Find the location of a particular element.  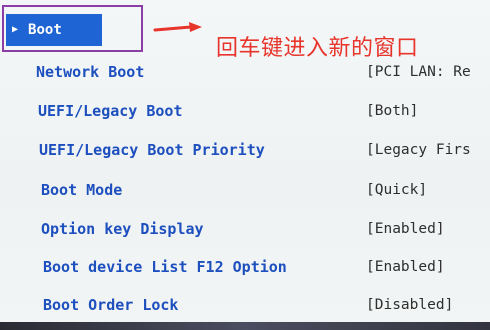

setting-row-boot-order-lock: Boot Order Lock [Disabled] is located at coordinates (248, 305).